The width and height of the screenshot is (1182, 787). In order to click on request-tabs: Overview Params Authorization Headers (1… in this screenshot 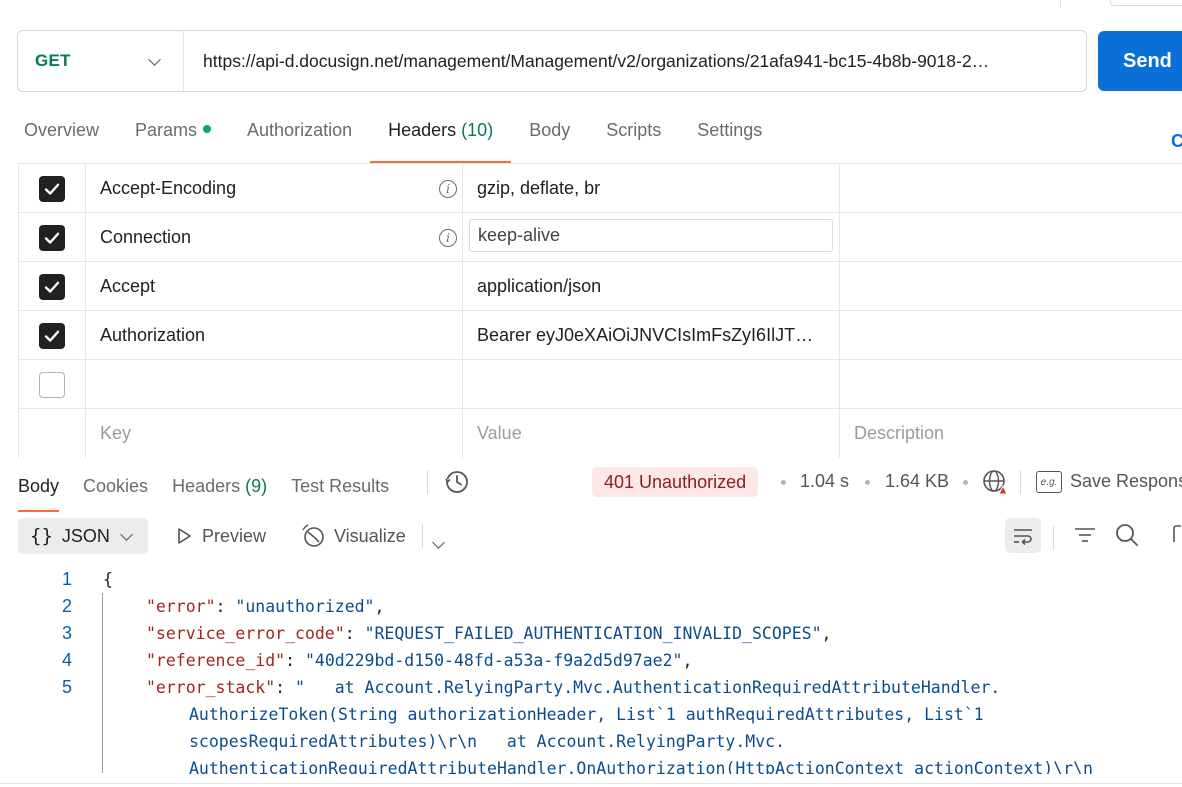, I will do `click(390, 135)`.